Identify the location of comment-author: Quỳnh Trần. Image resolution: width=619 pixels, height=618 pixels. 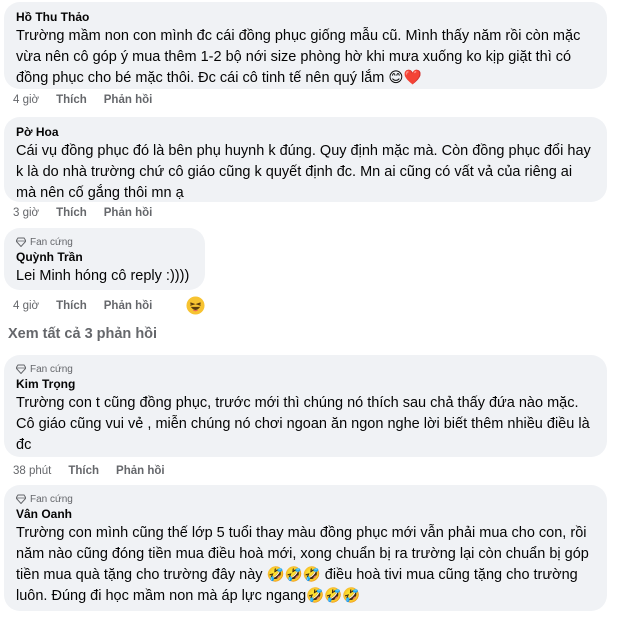
(104, 257).